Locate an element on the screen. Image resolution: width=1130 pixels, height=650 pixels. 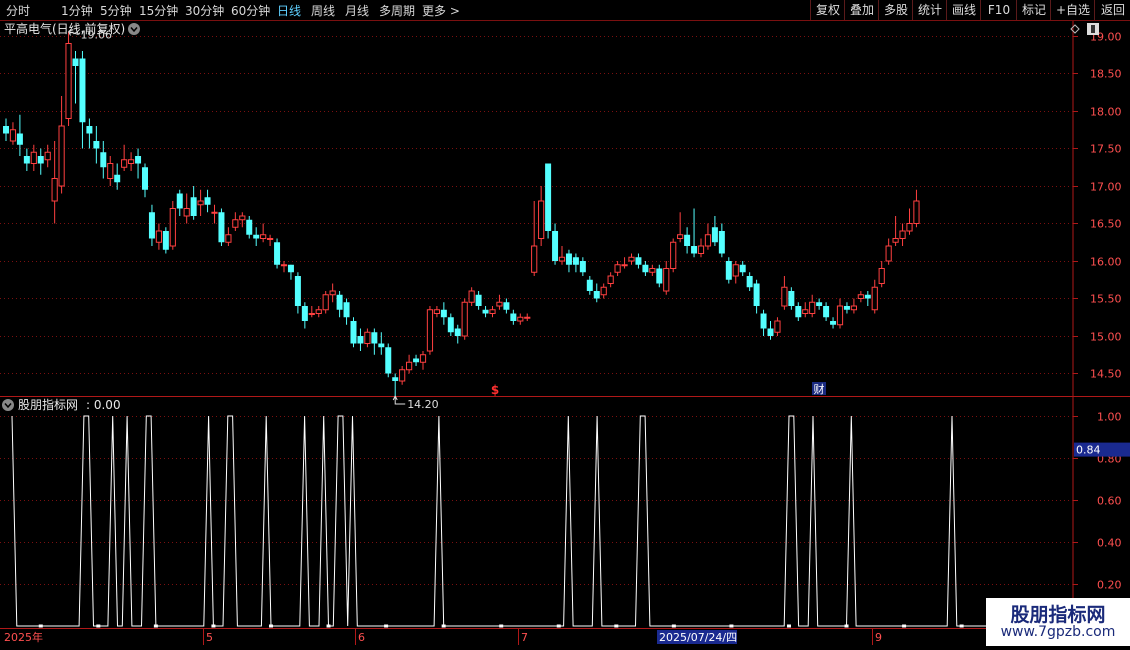
x-label-year: 2025年 is located at coordinates (23, 637).